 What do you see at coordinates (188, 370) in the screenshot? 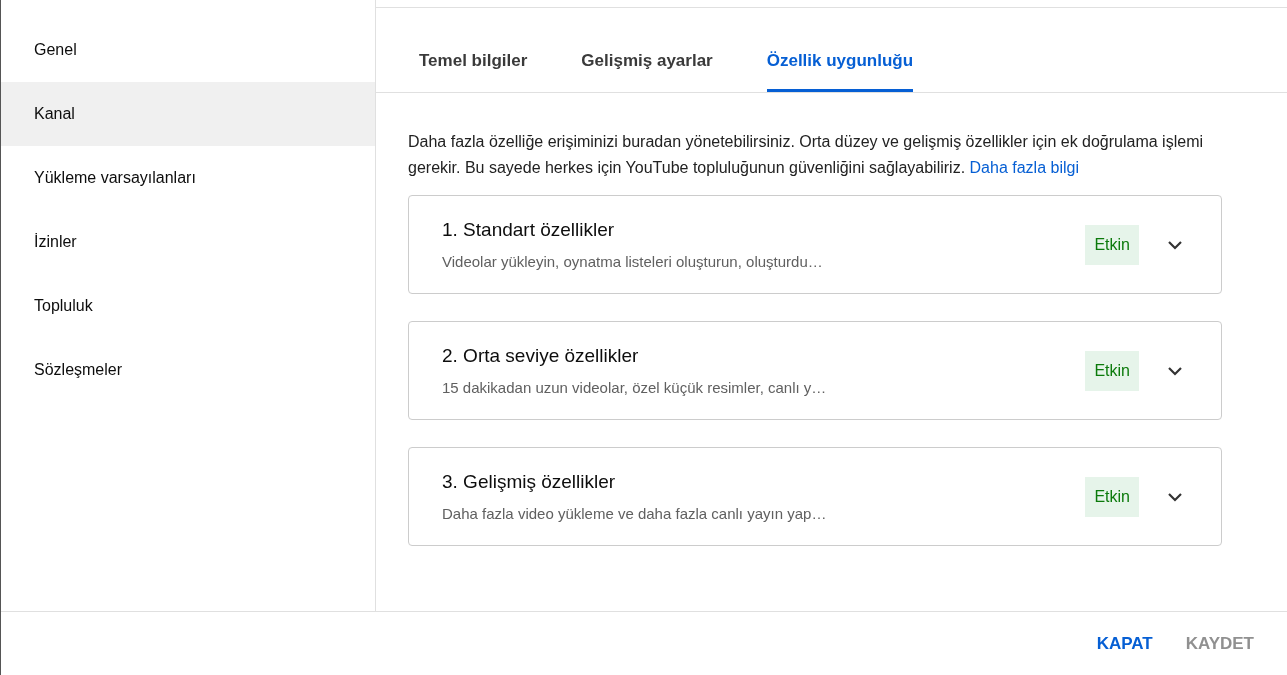
I see `sidebar-item: Sözleşmeler` at bounding box center [188, 370].